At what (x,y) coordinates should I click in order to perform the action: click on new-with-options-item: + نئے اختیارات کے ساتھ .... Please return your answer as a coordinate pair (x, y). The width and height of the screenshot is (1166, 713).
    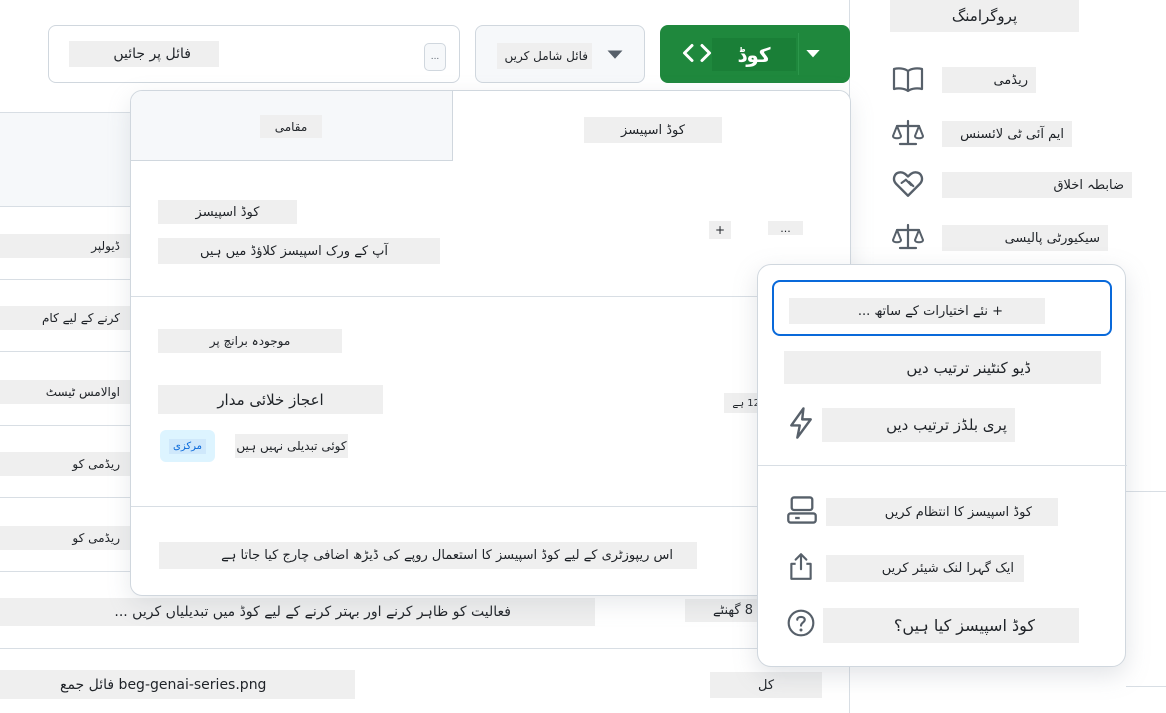
    Looking at the image, I should click on (942, 308).